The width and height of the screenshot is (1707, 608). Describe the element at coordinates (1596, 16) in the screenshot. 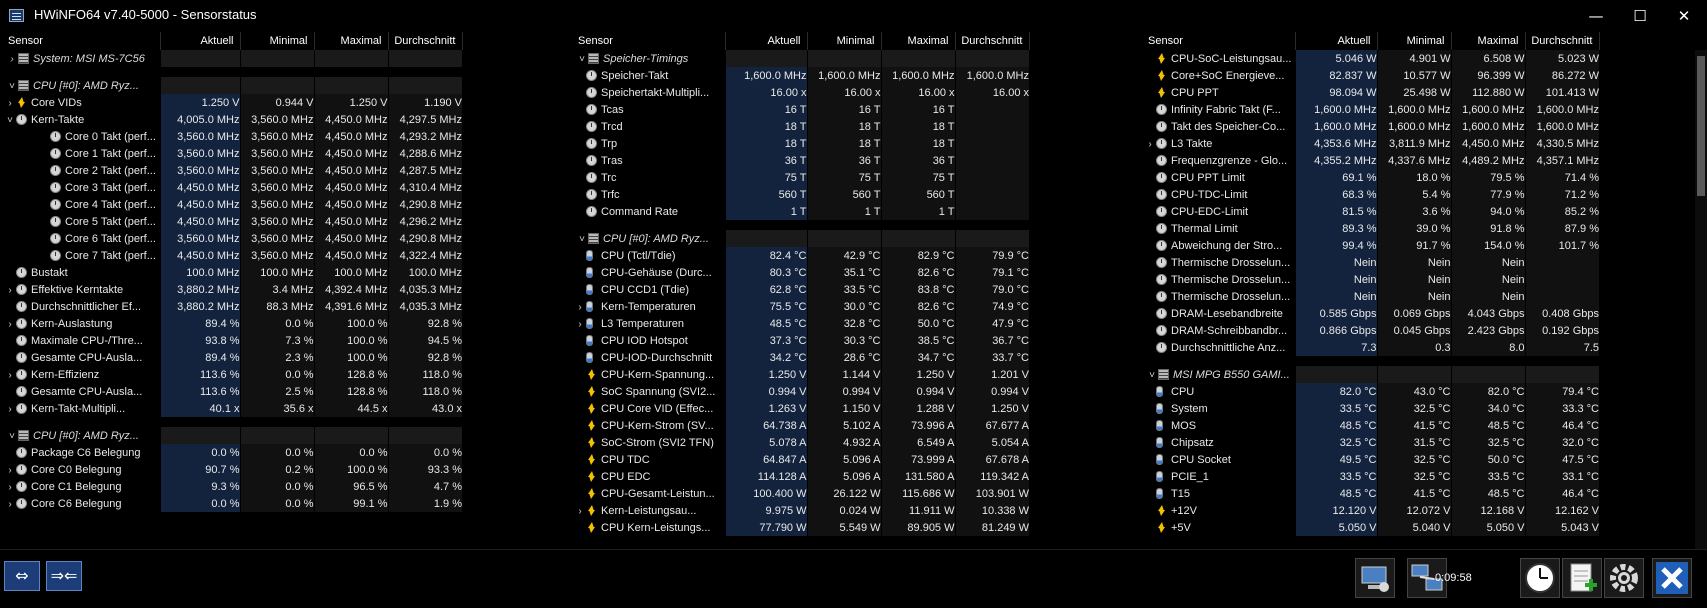

I see `minimize-button: —` at that location.